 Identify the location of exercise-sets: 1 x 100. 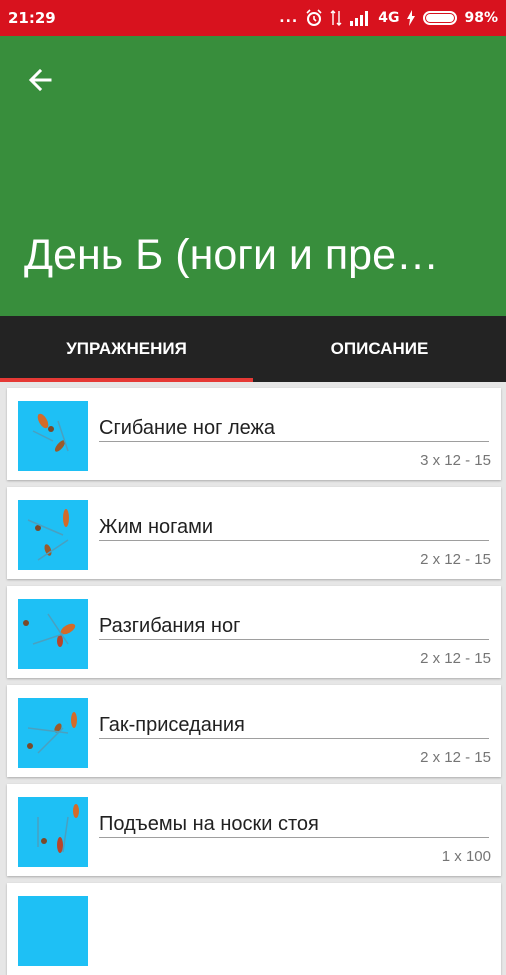
(466, 856).